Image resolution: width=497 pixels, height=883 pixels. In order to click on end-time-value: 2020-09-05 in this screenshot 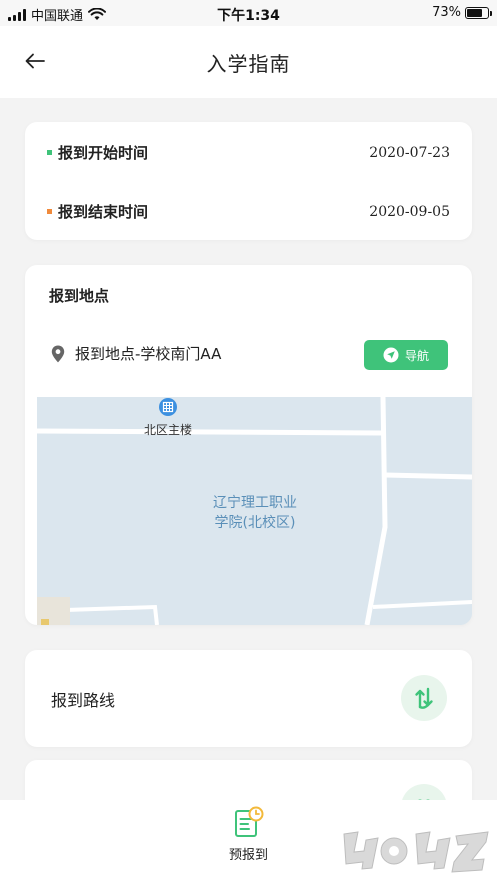, I will do `click(409, 211)`.